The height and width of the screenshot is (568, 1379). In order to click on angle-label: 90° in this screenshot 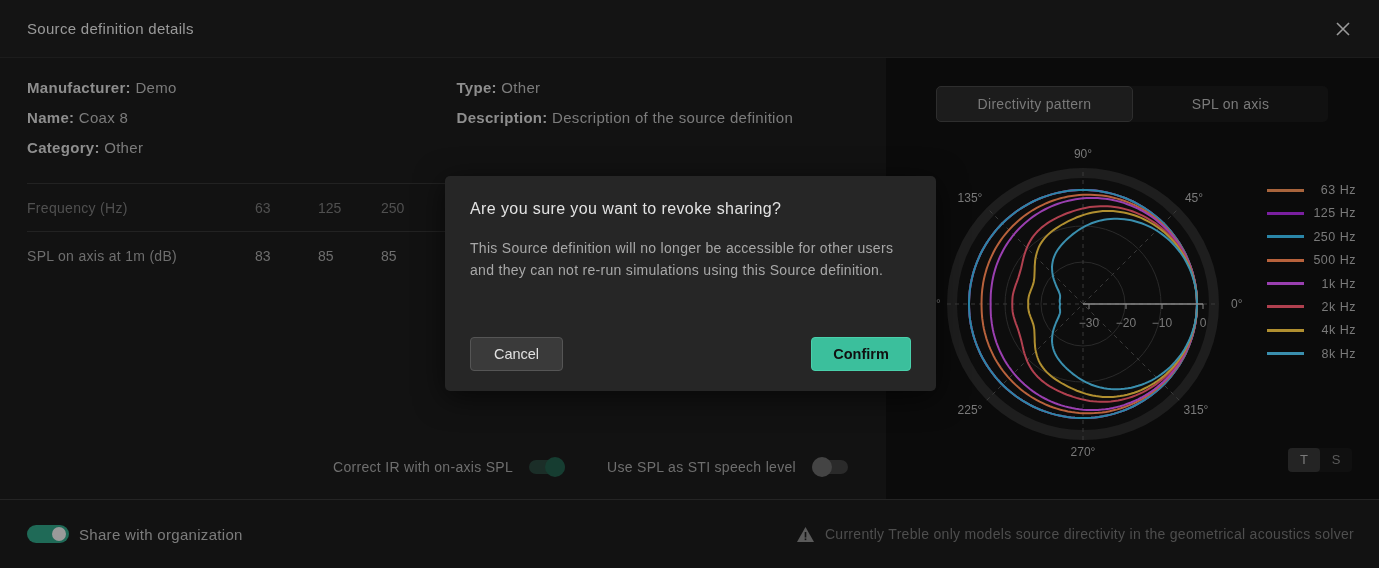, I will do `click(1083, 154)`.